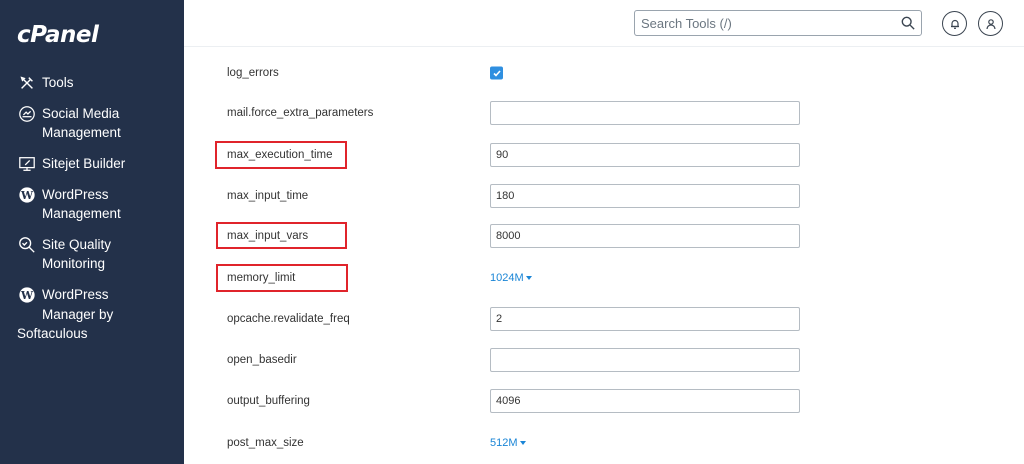 This screenshot has width=1024, height=464. I want to click on max-input-time-input, so click(645, 196).